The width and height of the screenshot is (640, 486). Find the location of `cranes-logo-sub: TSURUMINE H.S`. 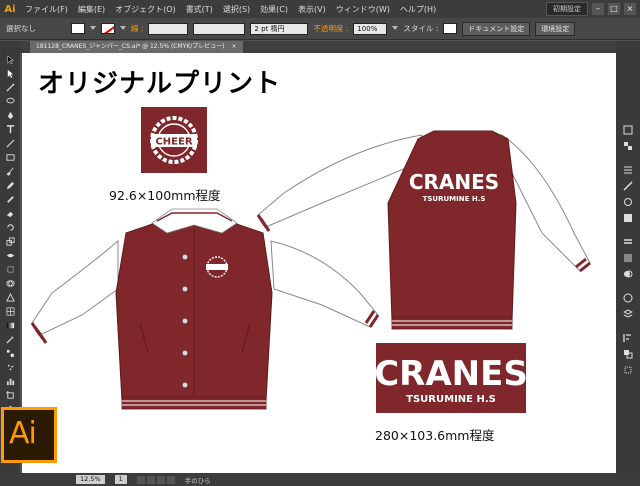

cranes-logo-sub: TSURUMINE H.S is located at coordinates (451, 399).